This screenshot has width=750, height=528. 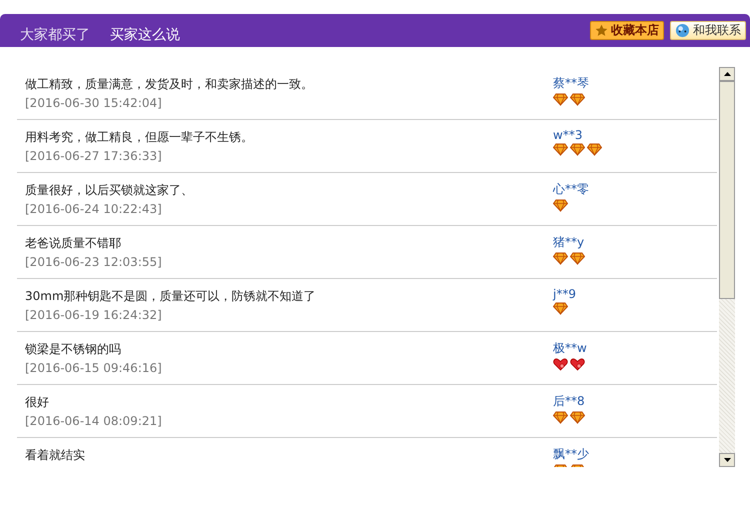 What do you see at coordinates (55, 36) in the screenshot?
I see `tab: 大家都买了` at bounding box center [55, 36].